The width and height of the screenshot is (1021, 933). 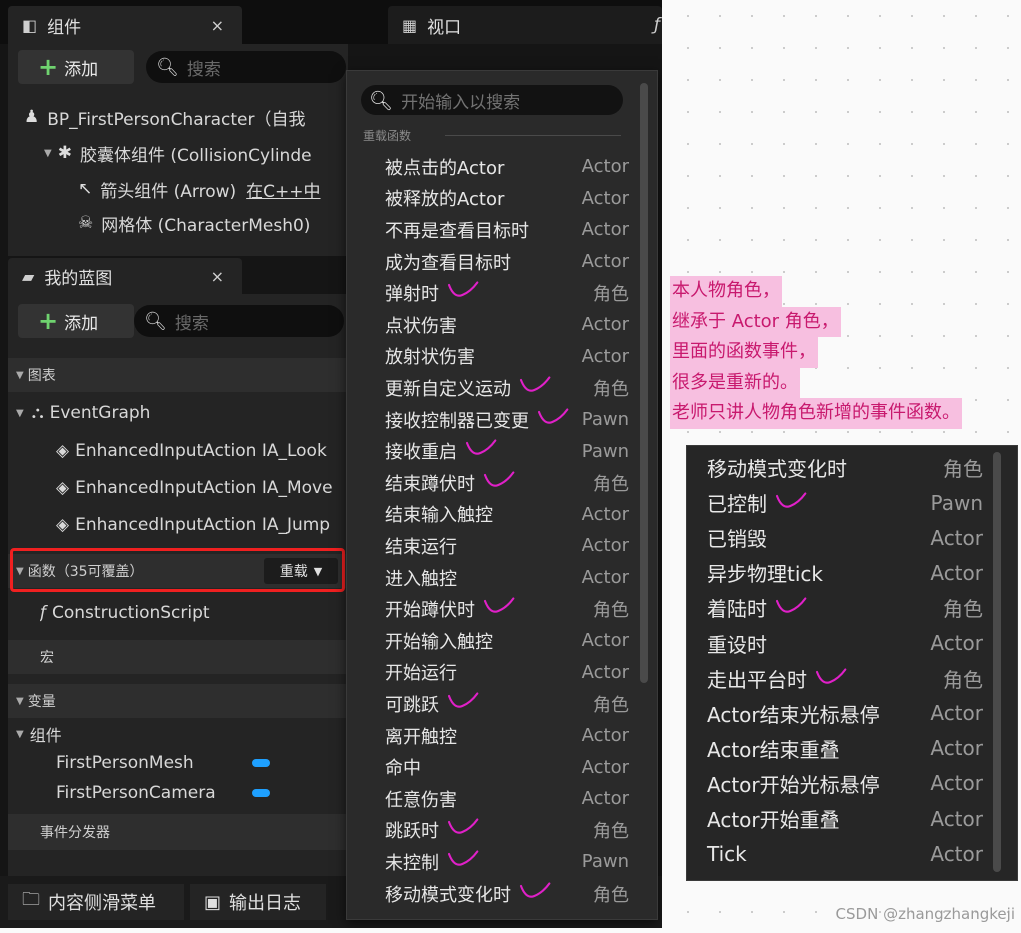 What do you see at coordinates (492, 862) in the screenshot?
I see `menu-item: 未控制 Pawn` at bounding box center [492, 862].